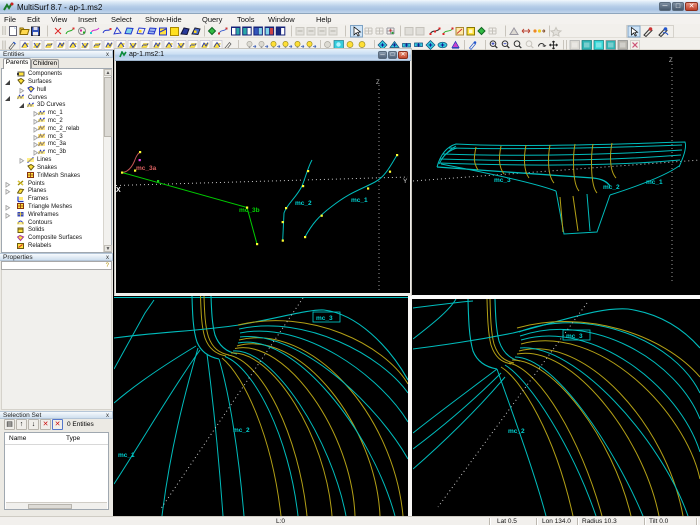 The image size is (700, 525). Describe the element at coordinates (405, 181) in the screenshot. I see `svg-text: Y` at that location.